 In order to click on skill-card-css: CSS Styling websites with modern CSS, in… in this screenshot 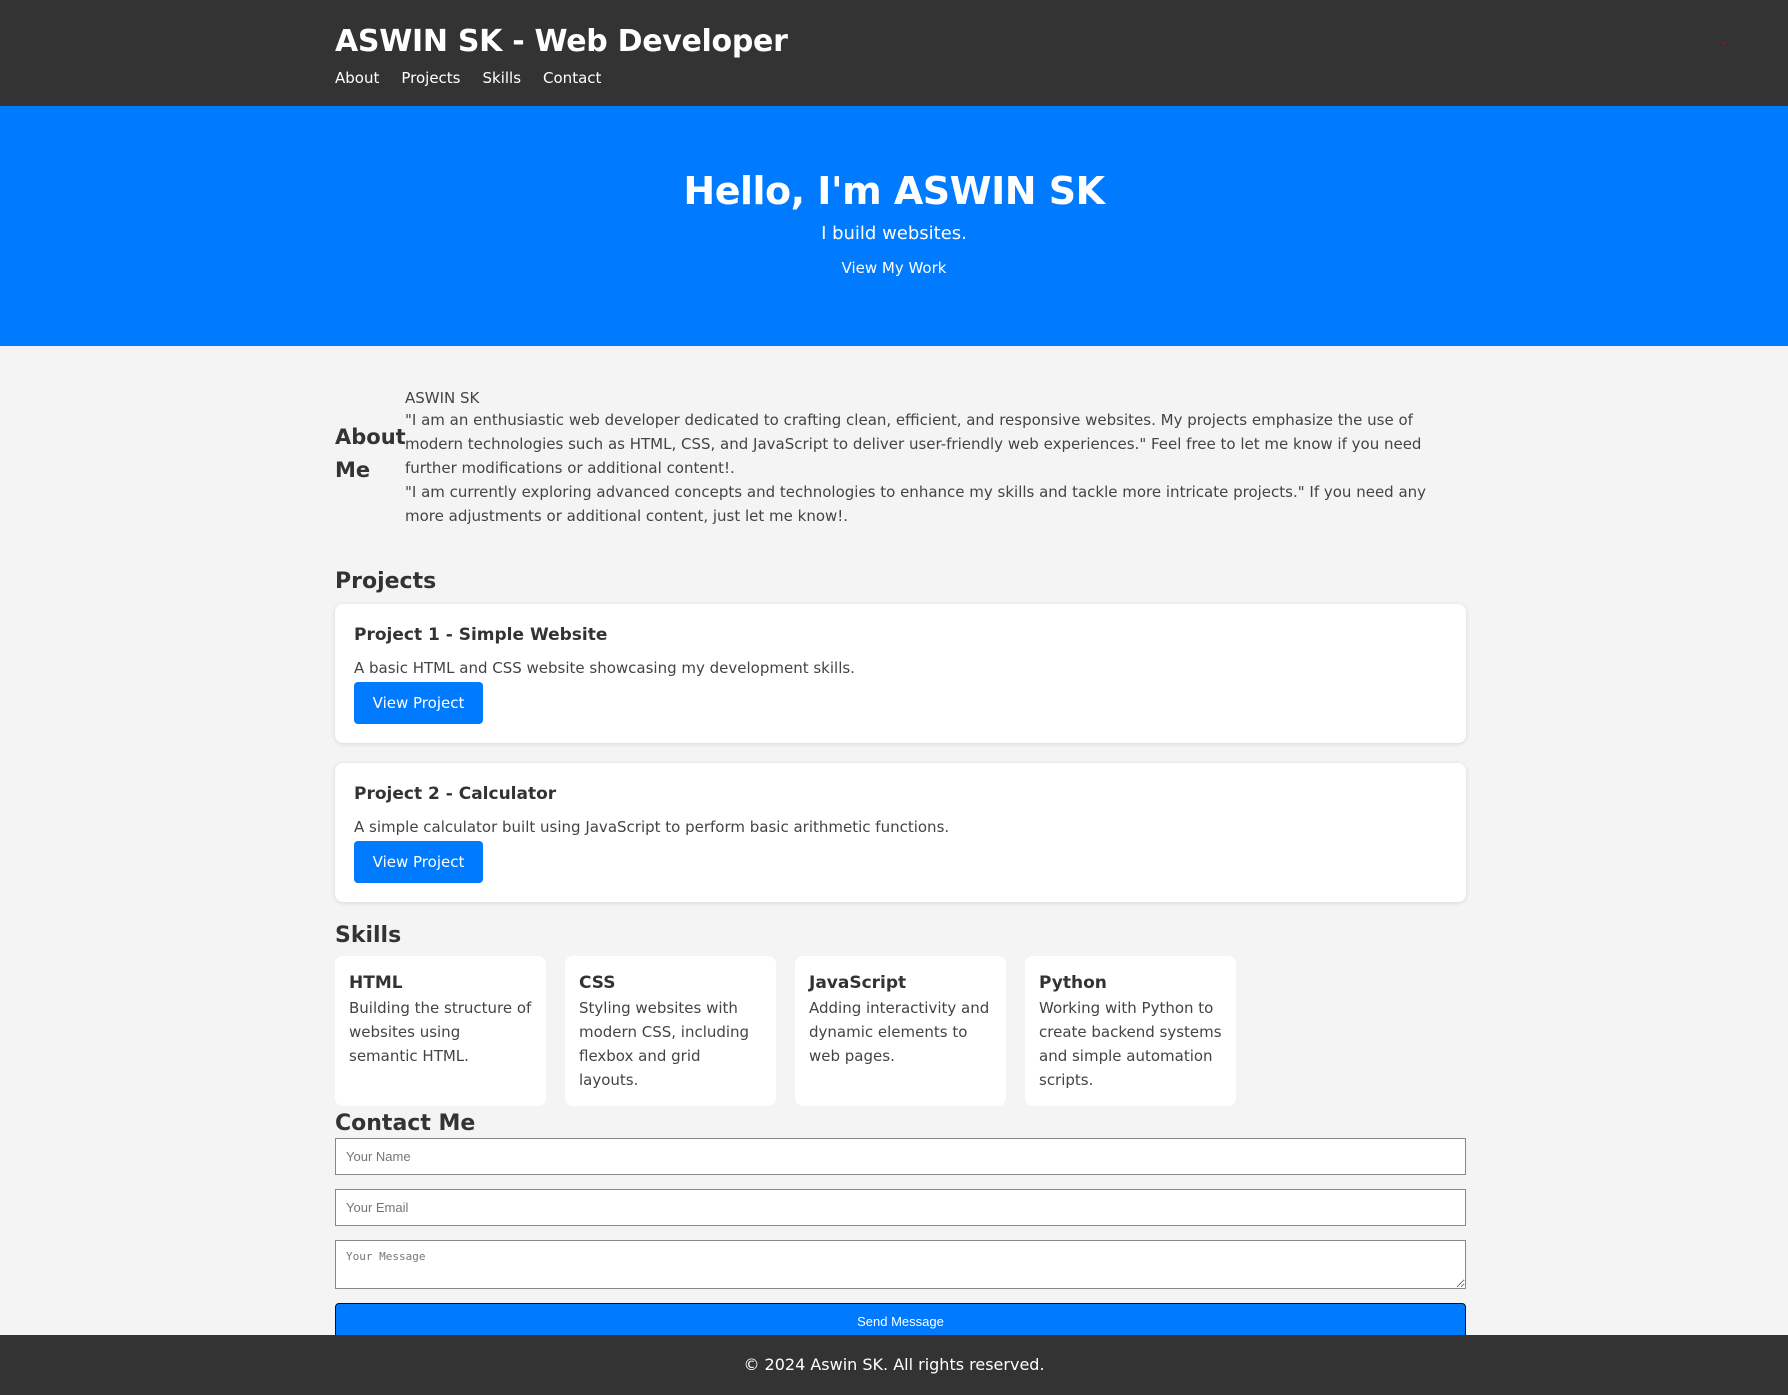, I will do `click(670, 1031)`.